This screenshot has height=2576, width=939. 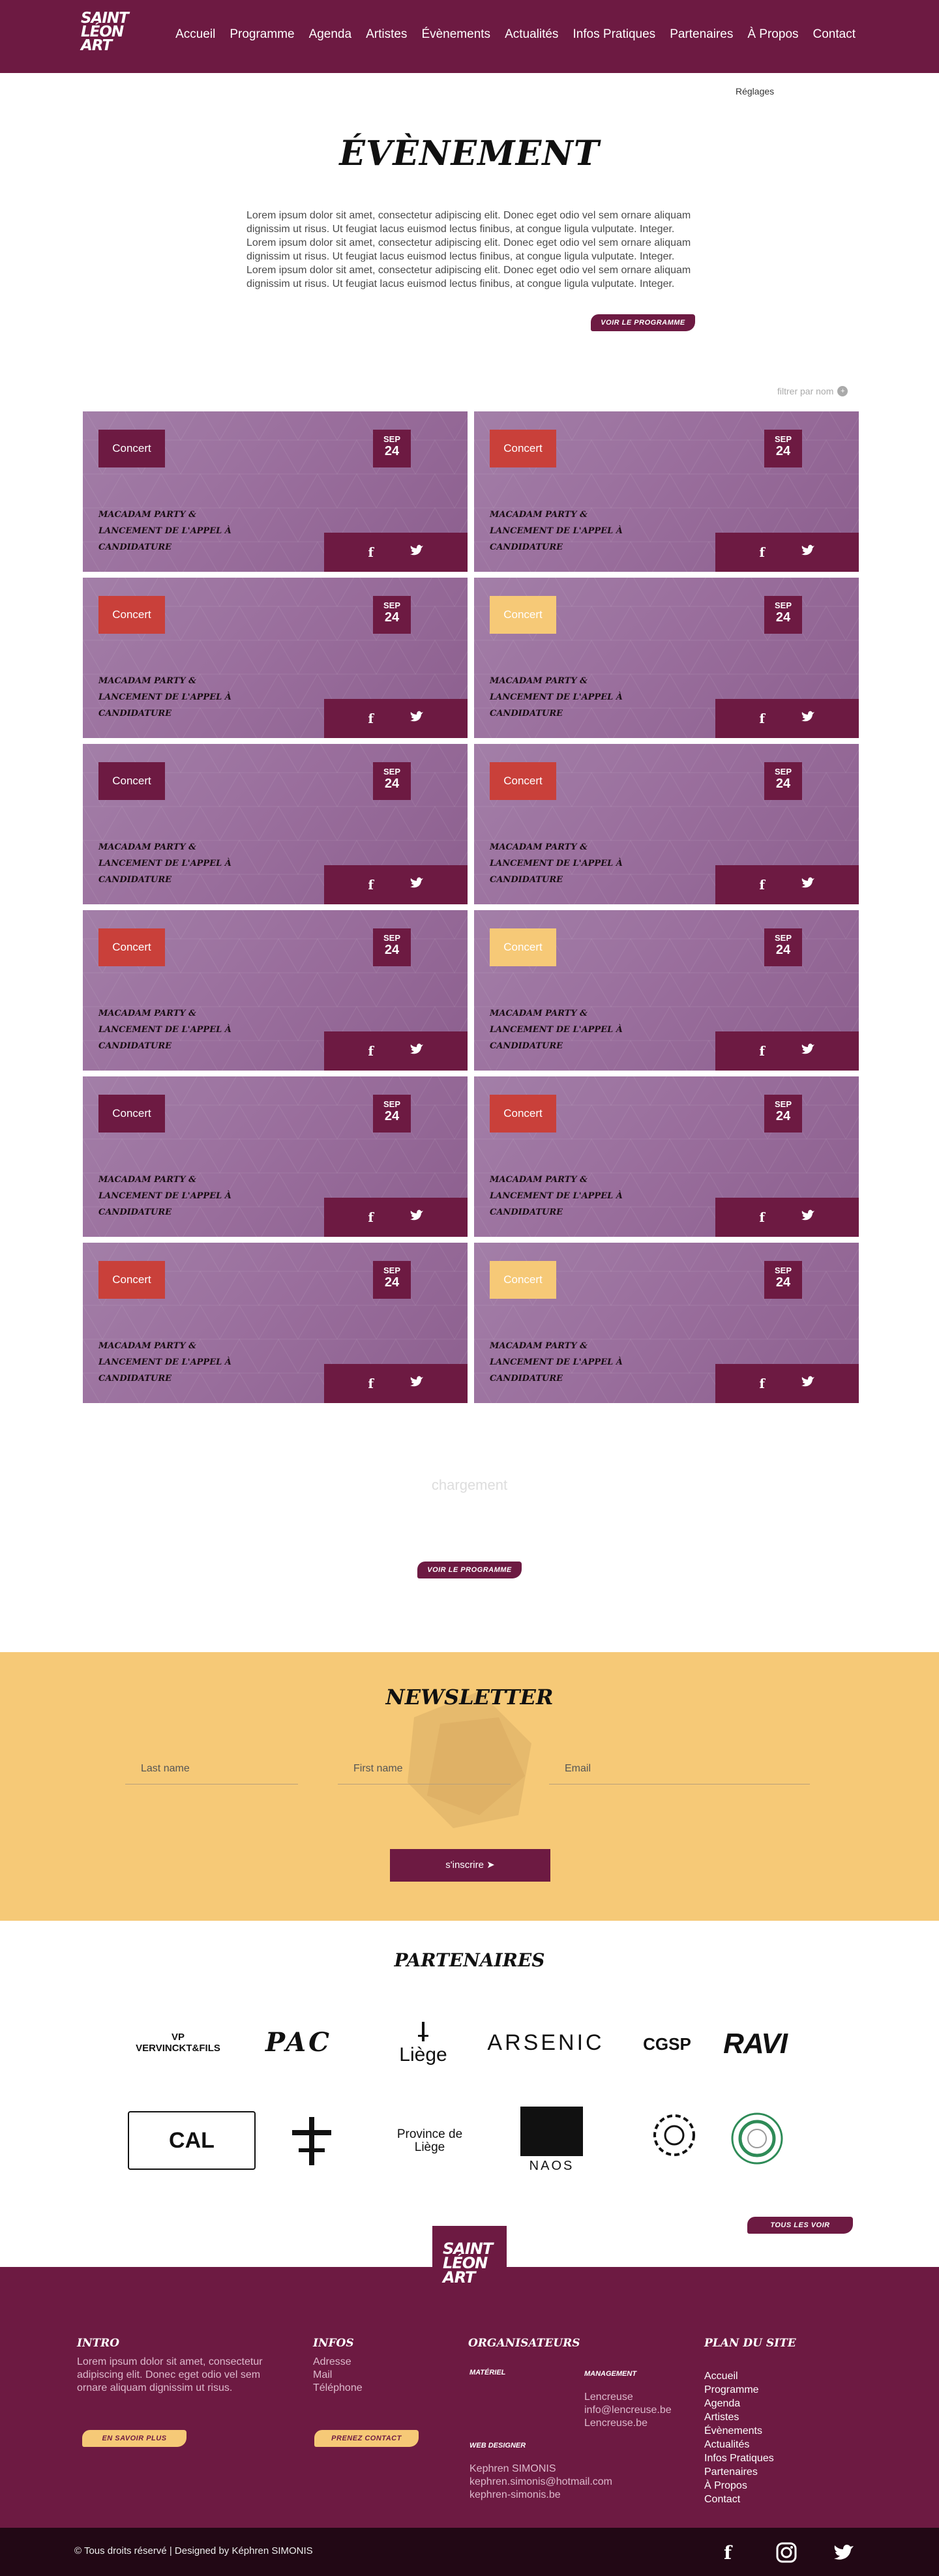 I want to click on footer-designer-site: kephren-simonis.be, so click(x=515, y=2495).